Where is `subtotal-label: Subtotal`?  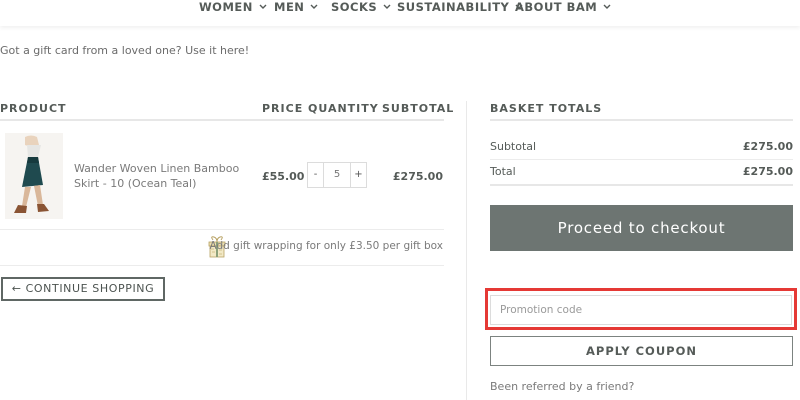
subtotal-label: Subtotal is located at coordinates (513, 146).